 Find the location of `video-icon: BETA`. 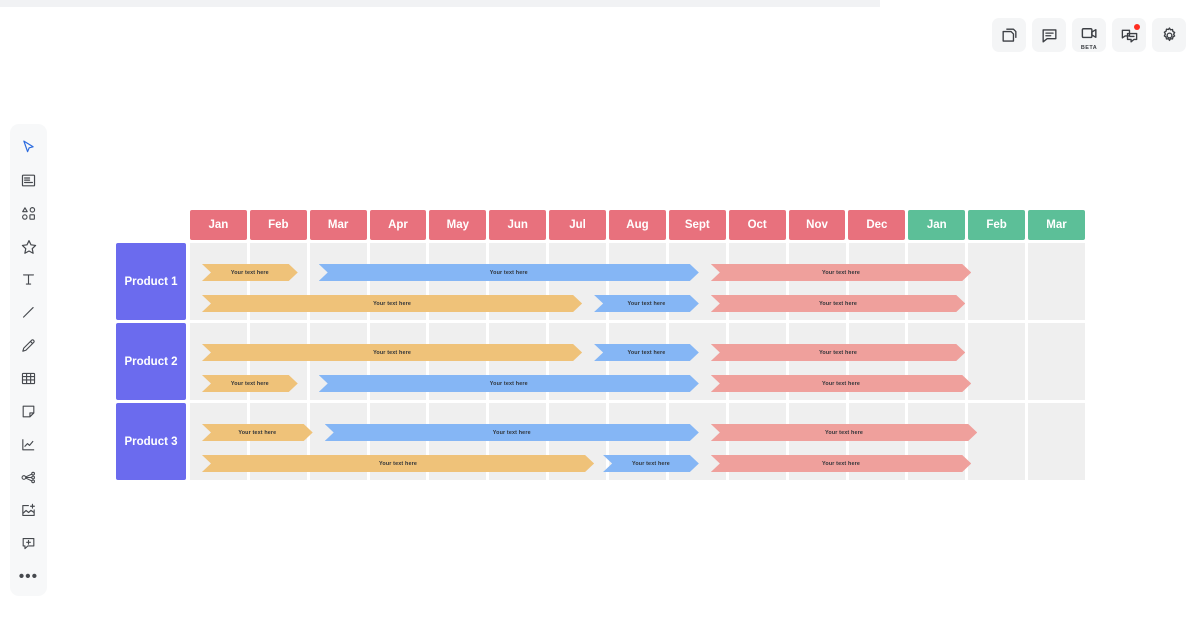

video-icon: BETA is located at coordinates (1089, 35).